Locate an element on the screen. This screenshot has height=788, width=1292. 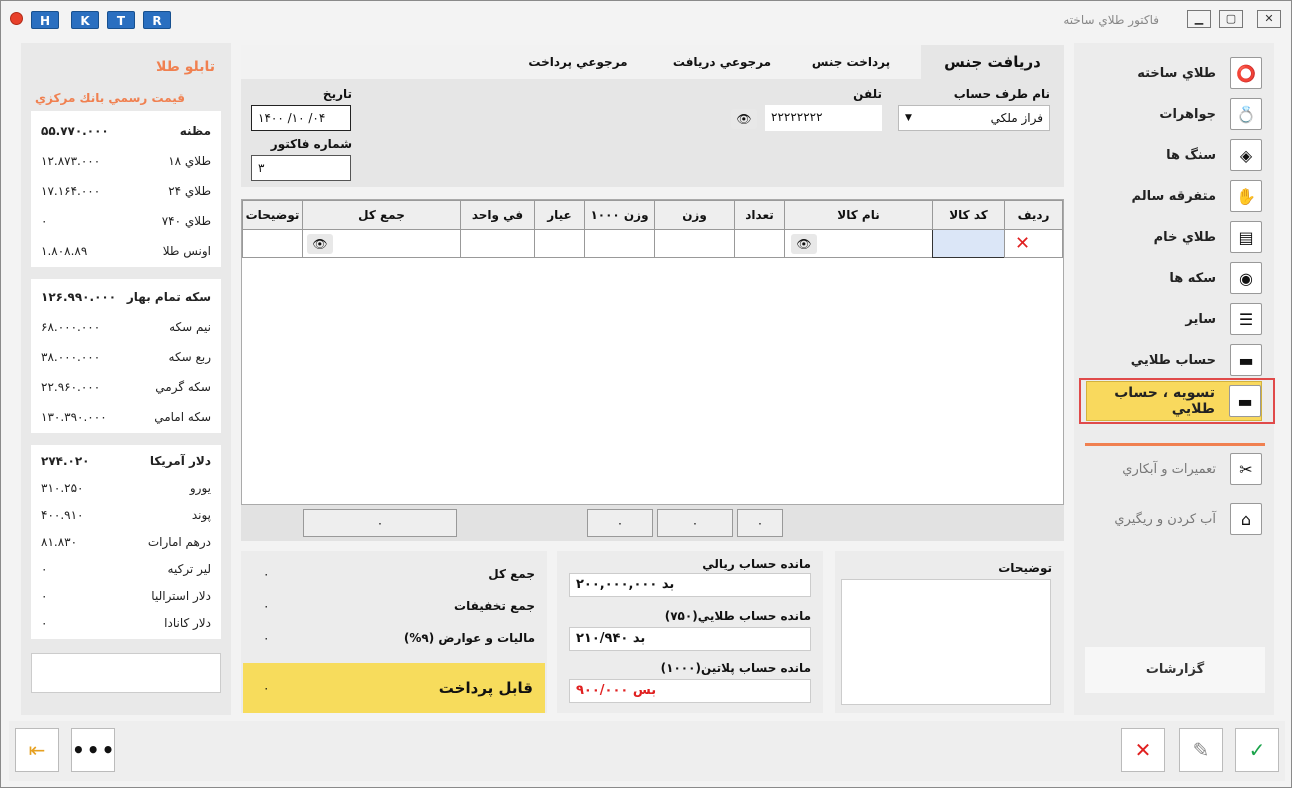
board-subtitle: قيمت رسمي بانك مركزي is located at coordinates (110, 98).